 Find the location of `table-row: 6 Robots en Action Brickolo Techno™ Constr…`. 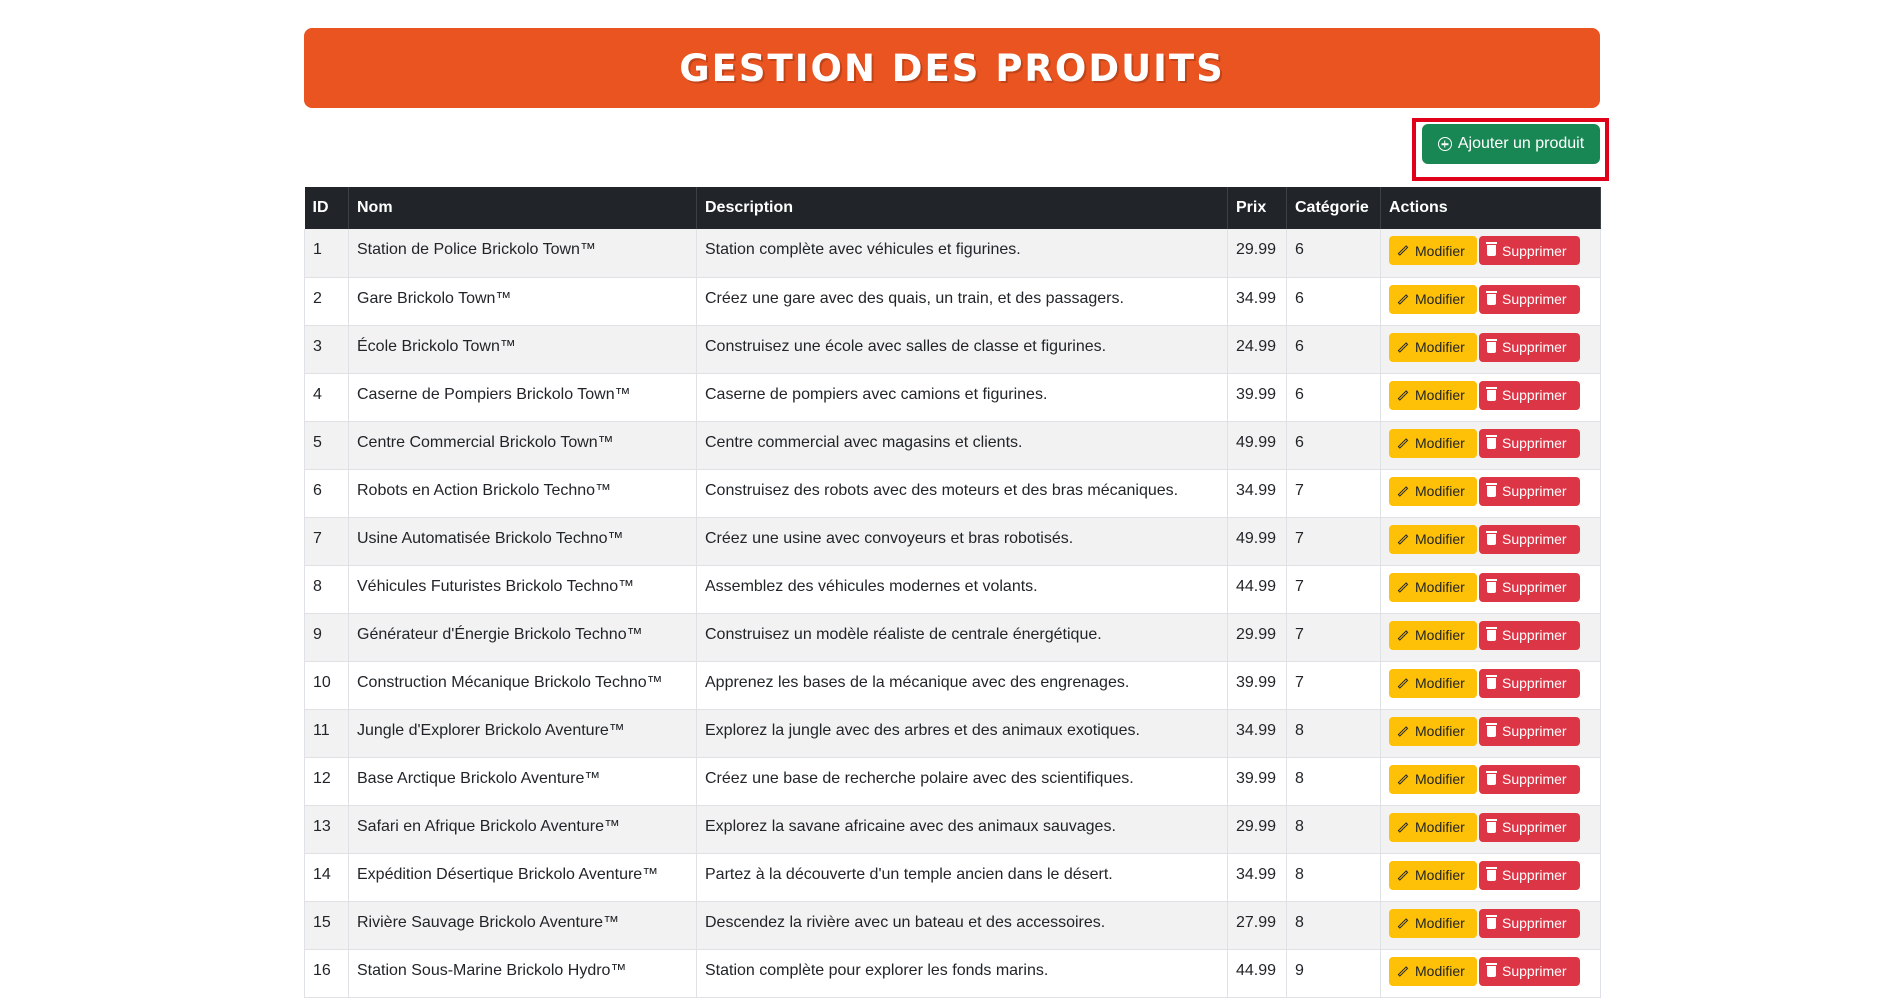

table-row: 6 Robots en Action Brickolo Techno™ Constr… is located at coordinates (952, 493).